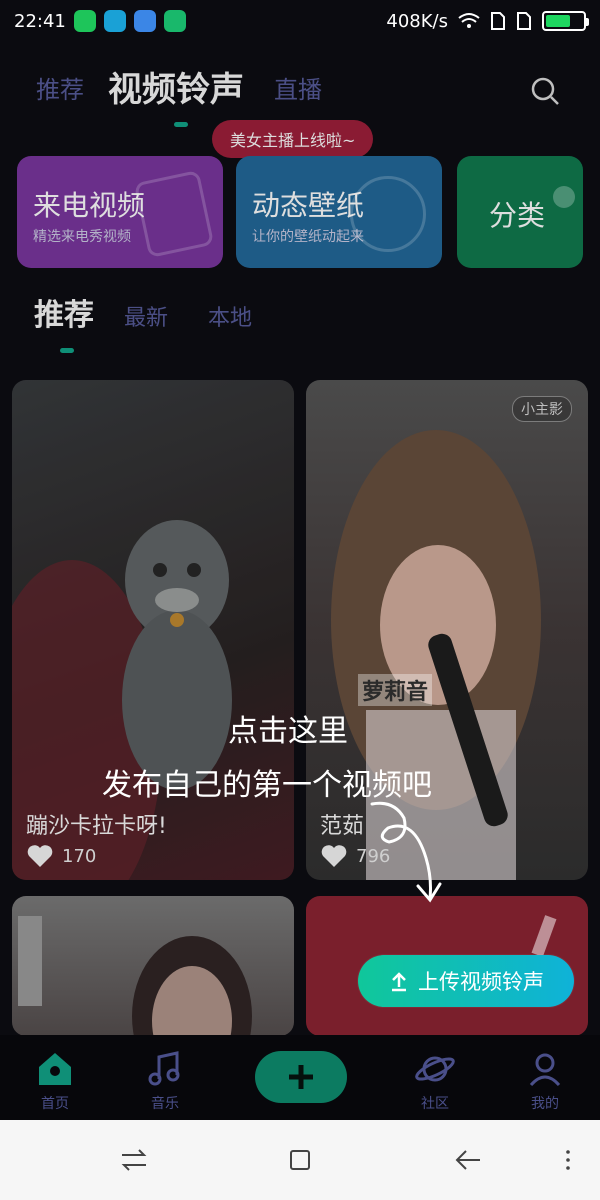 Image resolution: width=600 pixels, height=1200 pixels. What do you see at coordinates (469, 20) in the screenshot?
I see `wifi-icon` at bounding box center [469, 20].